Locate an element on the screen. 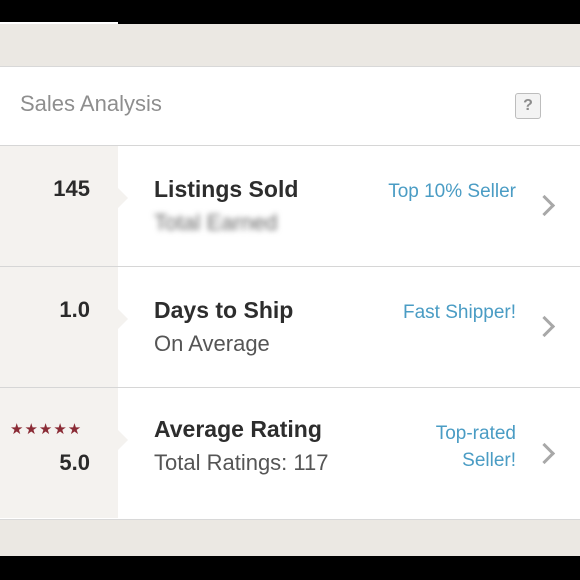  top-bar is located at coordinates (290, 12).